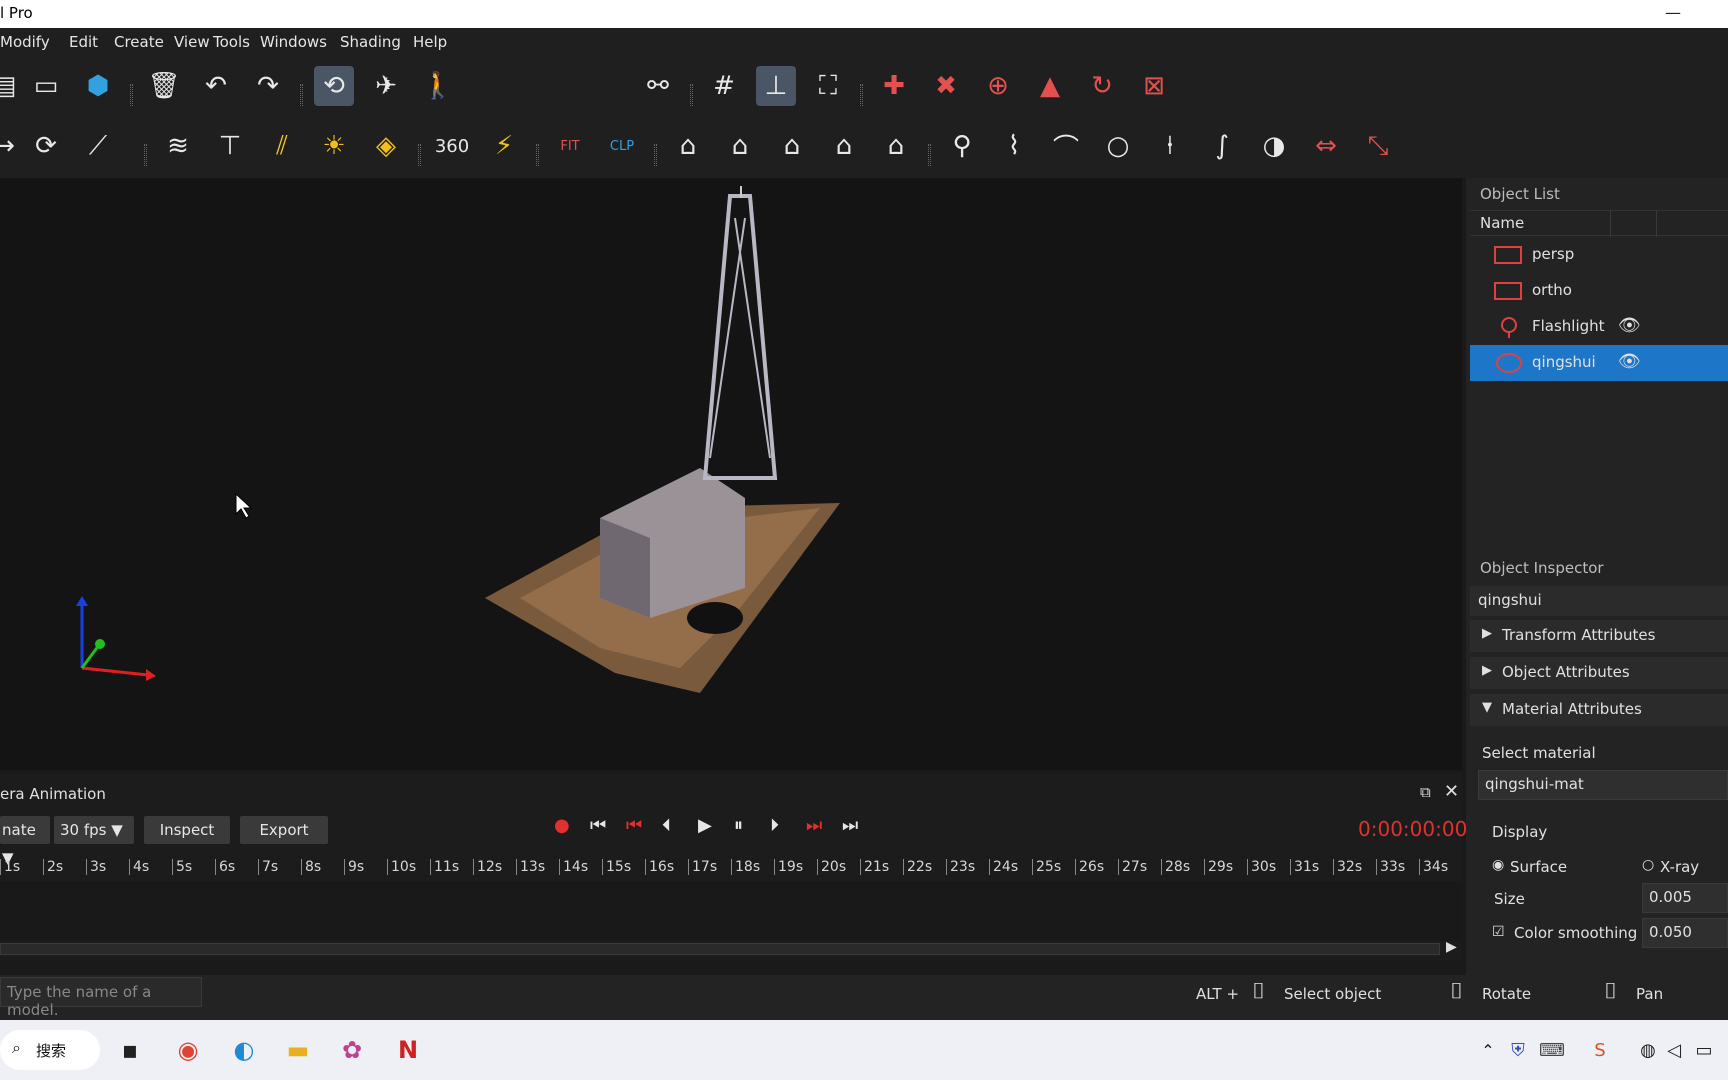  What do you see at coordinates (1704, 1050) in the screenshot?
I see `battery-icon: ▭` at bounding box center [1704, 1050].